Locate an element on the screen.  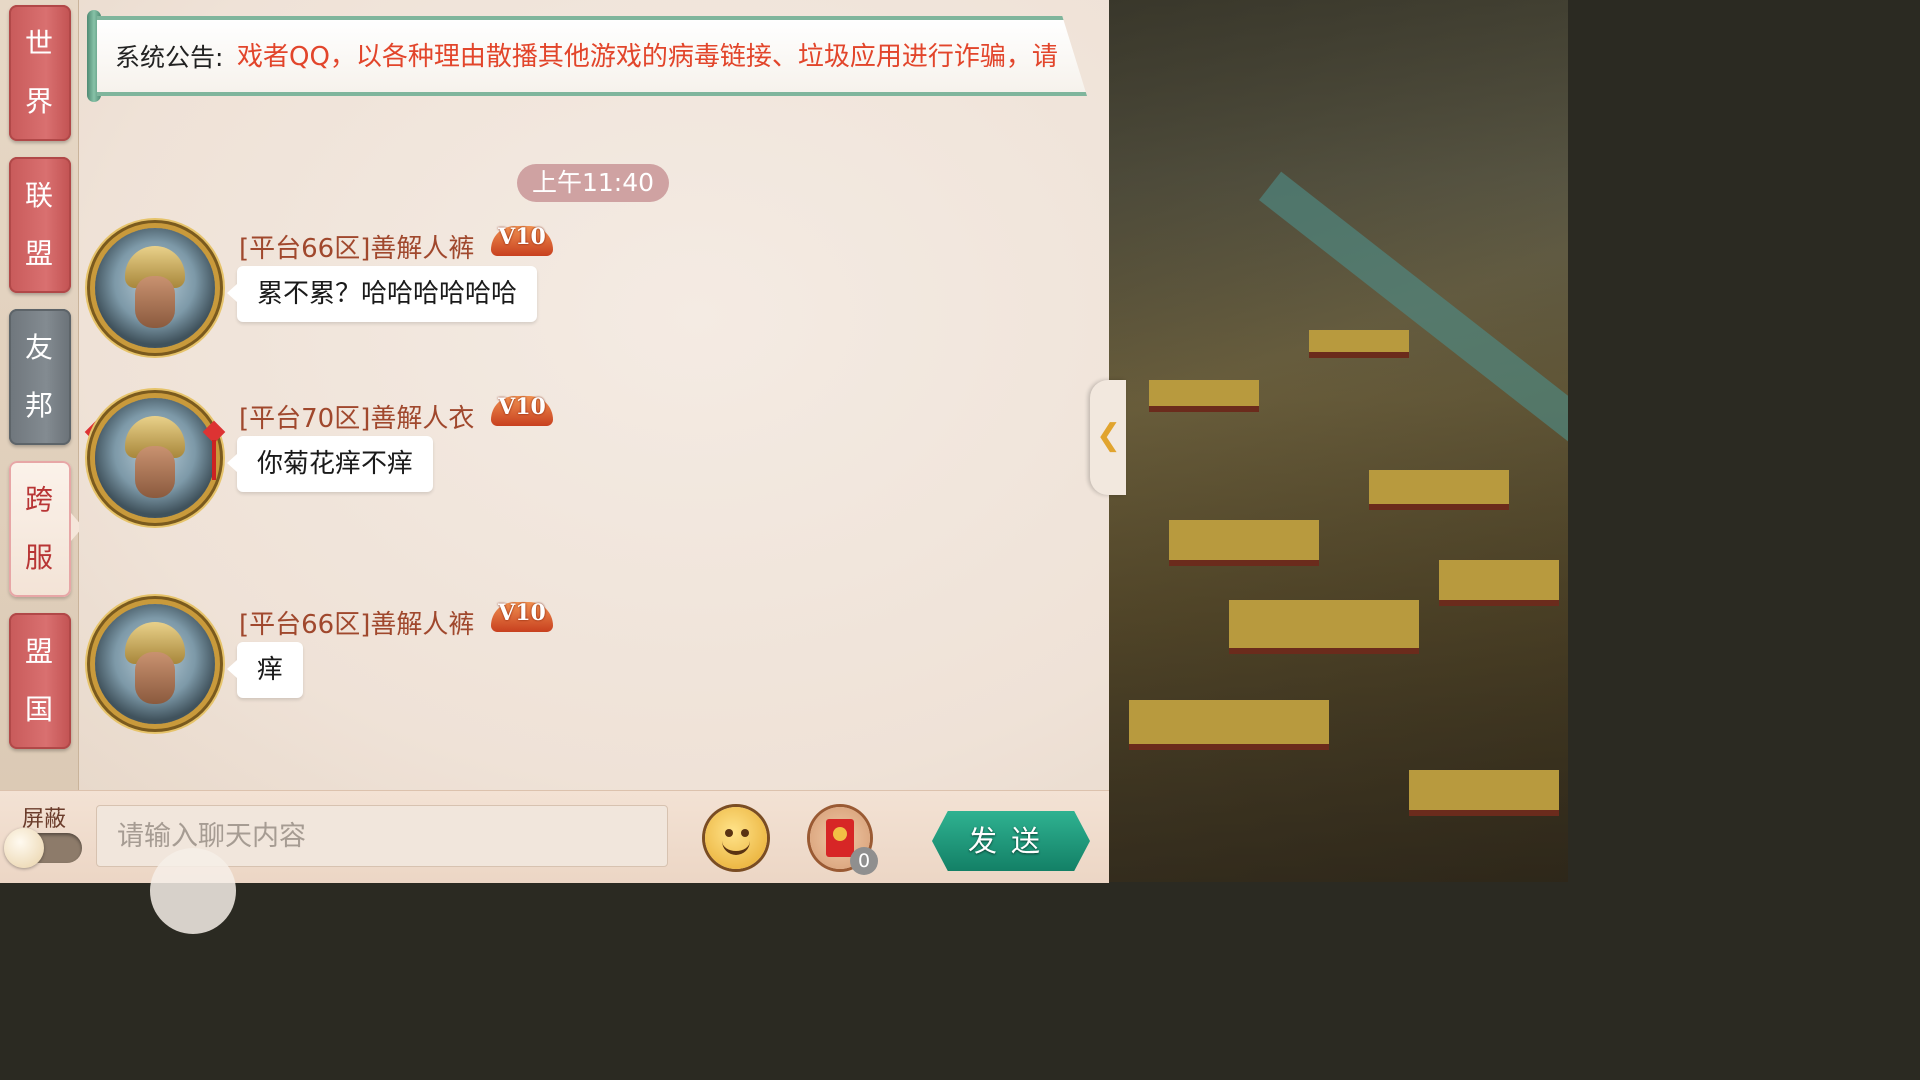
tab-alliance-char-2: 盟 is located at coordinates (39, 253).